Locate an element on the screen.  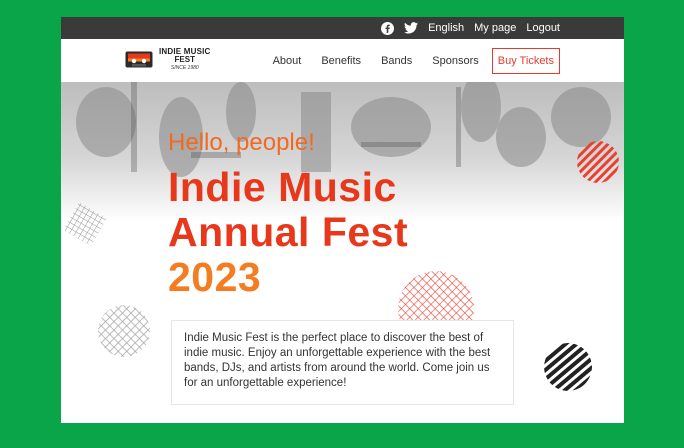
hero-greeting: Hello, people! is located at coordinates (241, 142).